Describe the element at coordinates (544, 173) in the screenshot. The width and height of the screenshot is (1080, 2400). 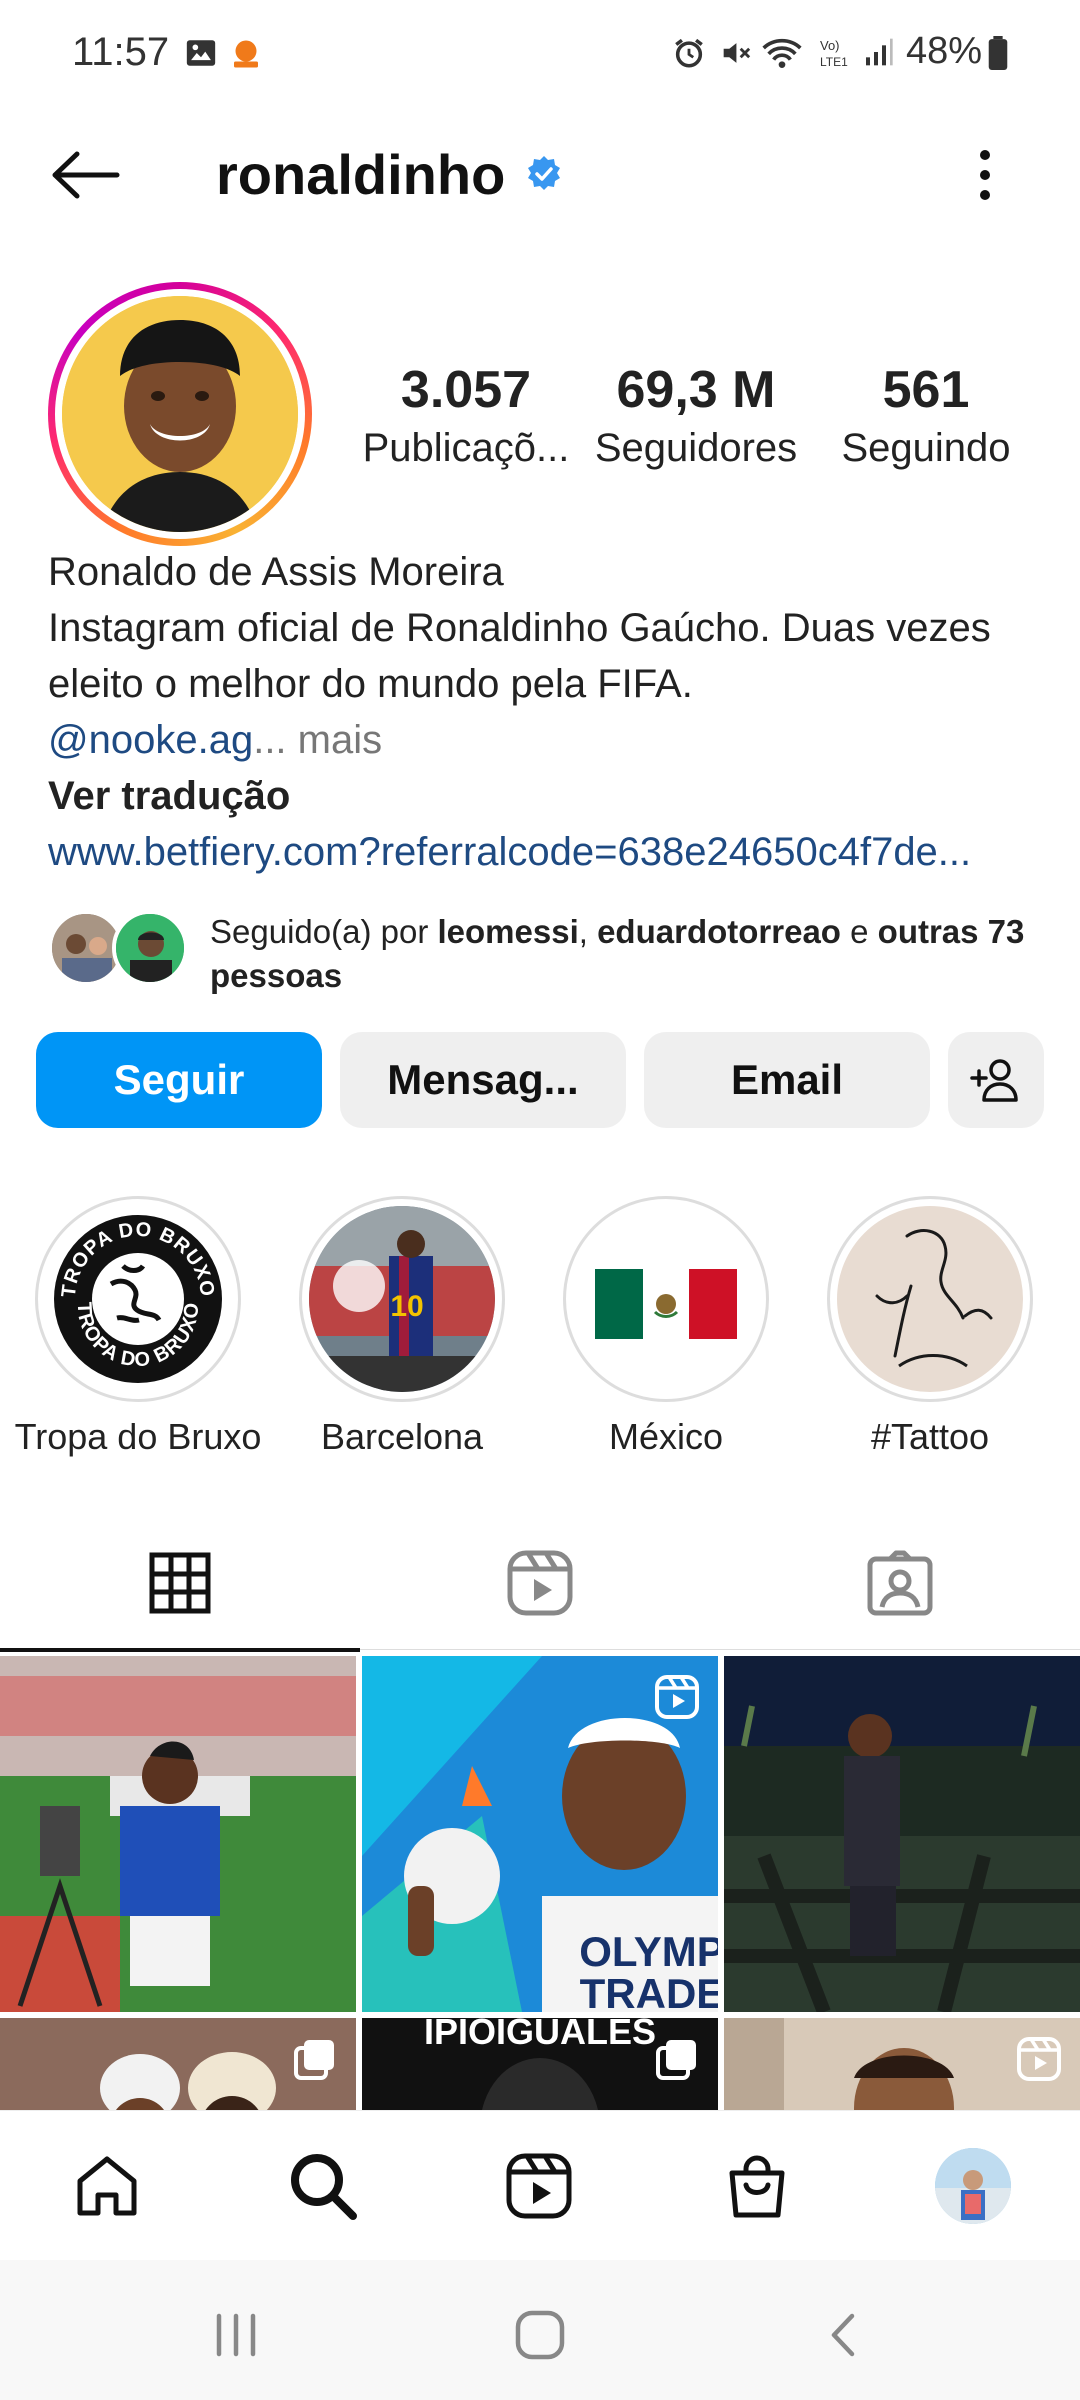
I see `verified-badge-icon` at that location.